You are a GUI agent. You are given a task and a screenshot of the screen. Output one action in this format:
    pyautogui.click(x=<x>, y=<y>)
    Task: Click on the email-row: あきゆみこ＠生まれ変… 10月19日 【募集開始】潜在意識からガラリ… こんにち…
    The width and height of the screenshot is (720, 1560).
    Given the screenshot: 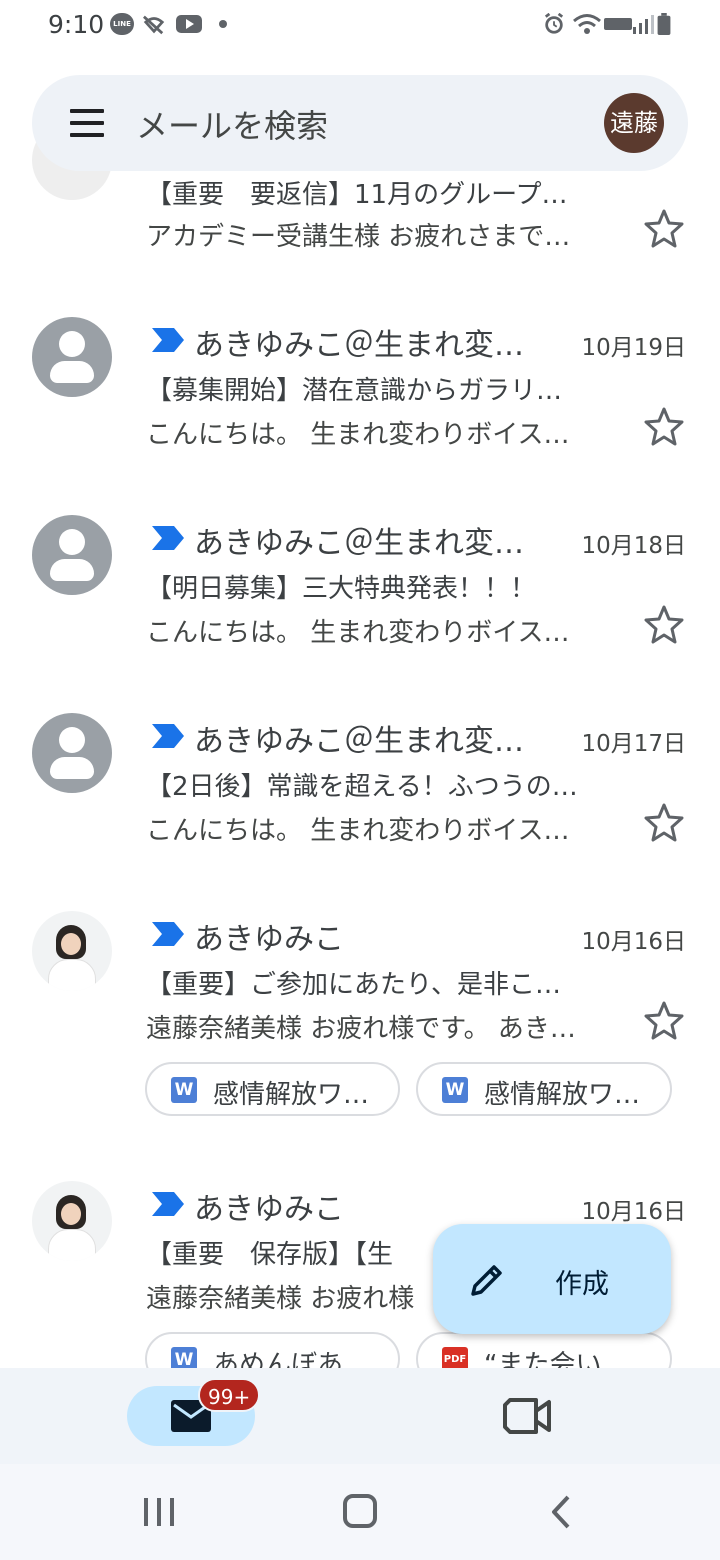 What is the action you would take?
    pyautogui.click(x=360, y=390)
    